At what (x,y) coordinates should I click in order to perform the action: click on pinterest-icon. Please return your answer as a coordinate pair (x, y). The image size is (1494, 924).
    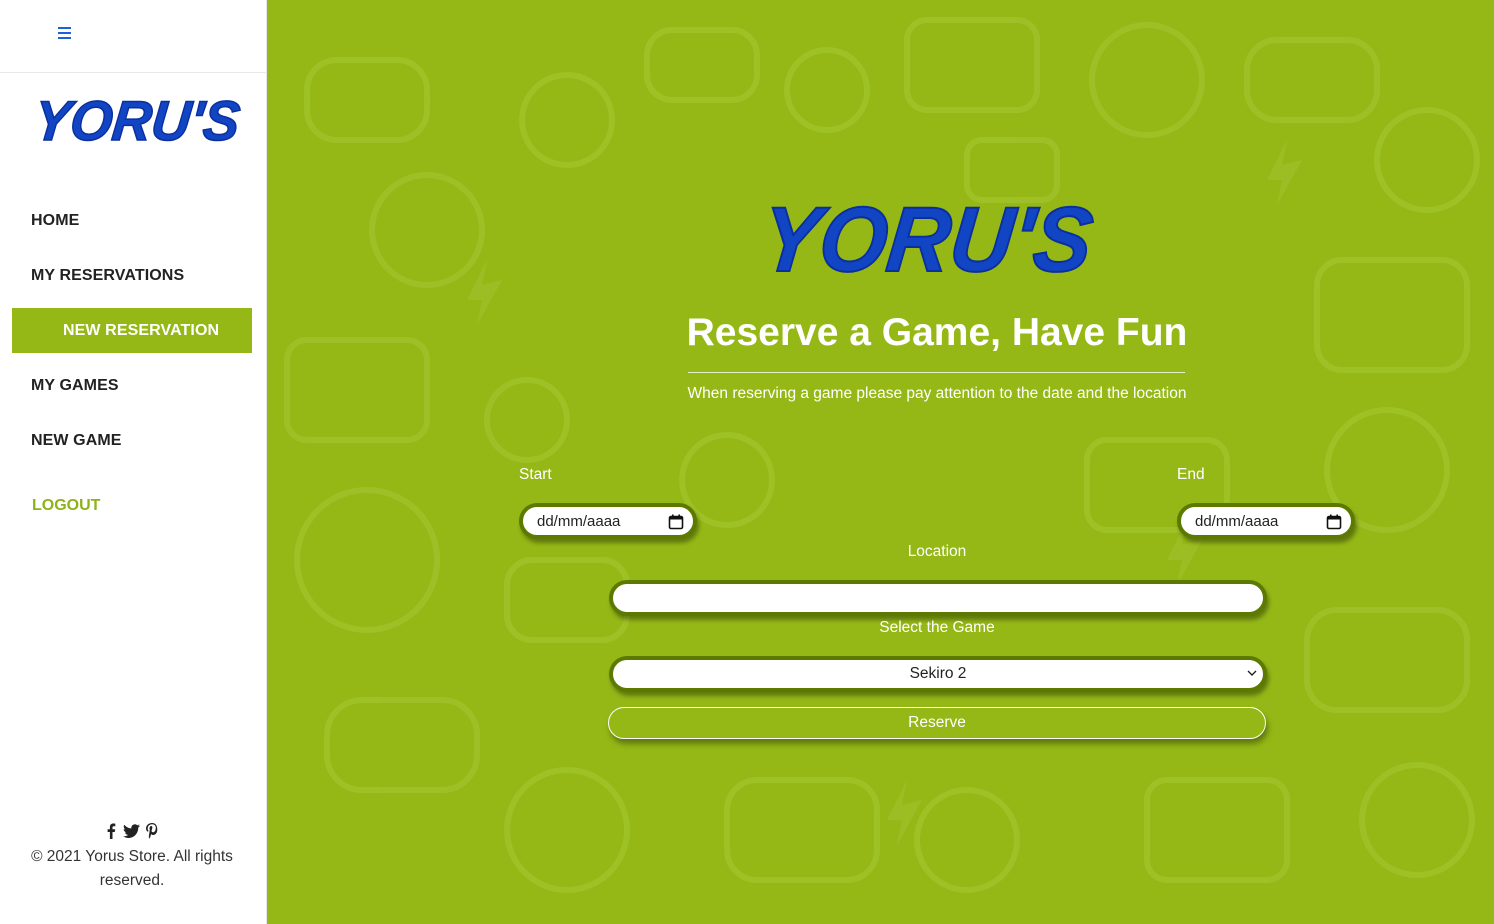
    Looking at the image, I should click on (151, 830).